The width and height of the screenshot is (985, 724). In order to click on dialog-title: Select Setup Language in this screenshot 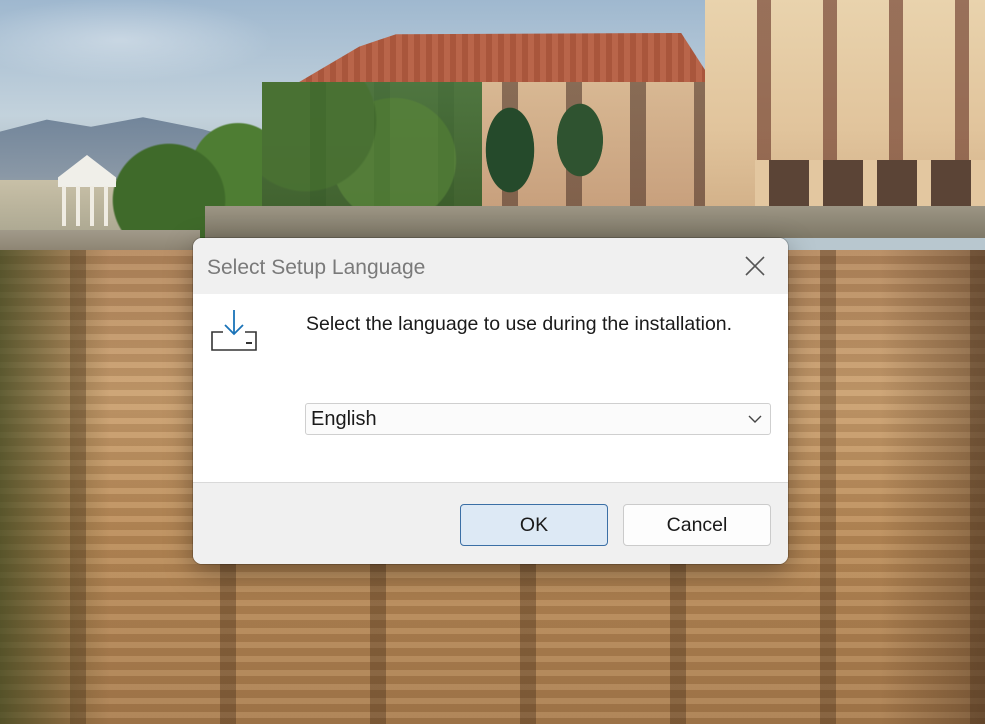, I will do `click(316, 267)`.